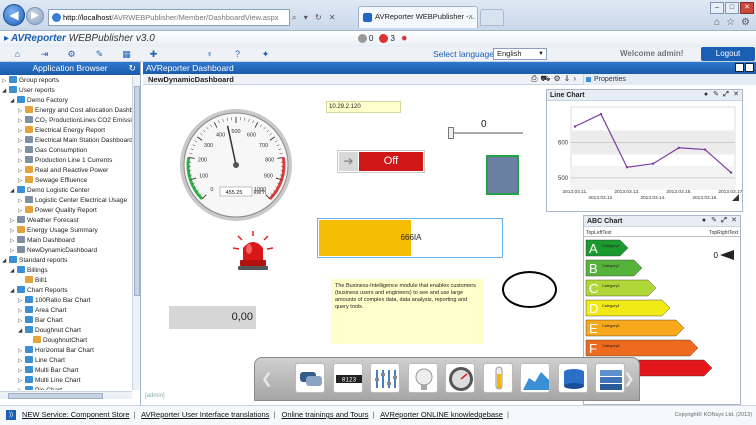  I want to click on stack-widget-icon, so click(610, 378).